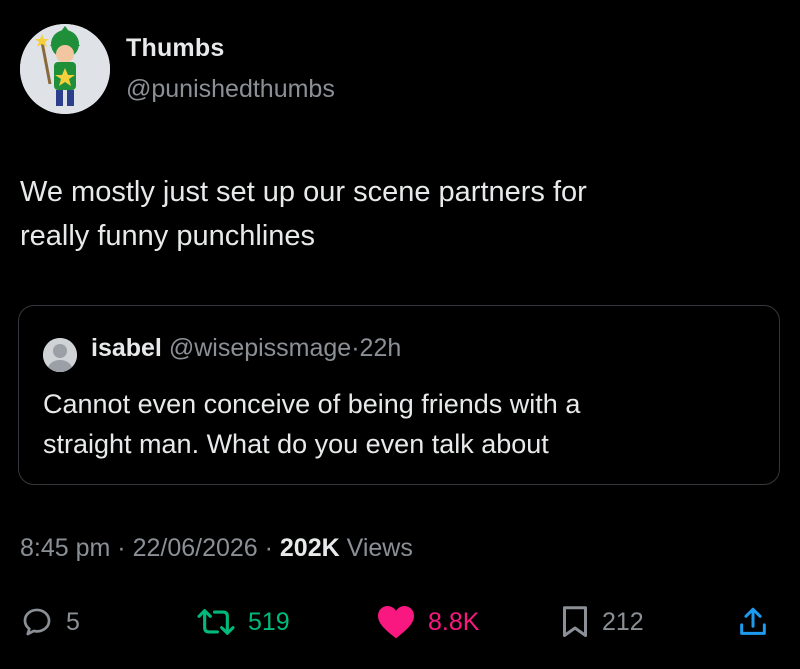 The height and width of the screenshot is (669, 800). What do you see at coordinates (454, 621) in the screenshot?
I see `like-count: 8.8K` at bounding box center [454, 621].